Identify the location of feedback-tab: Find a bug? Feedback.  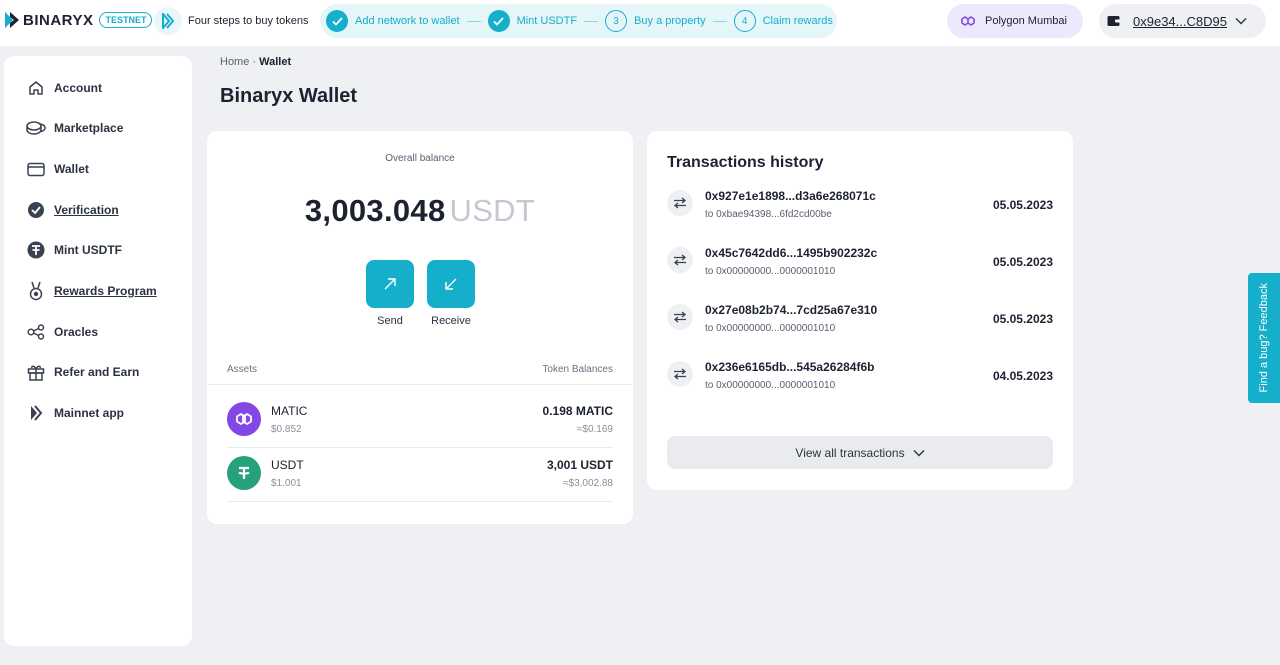
(1264, 338).